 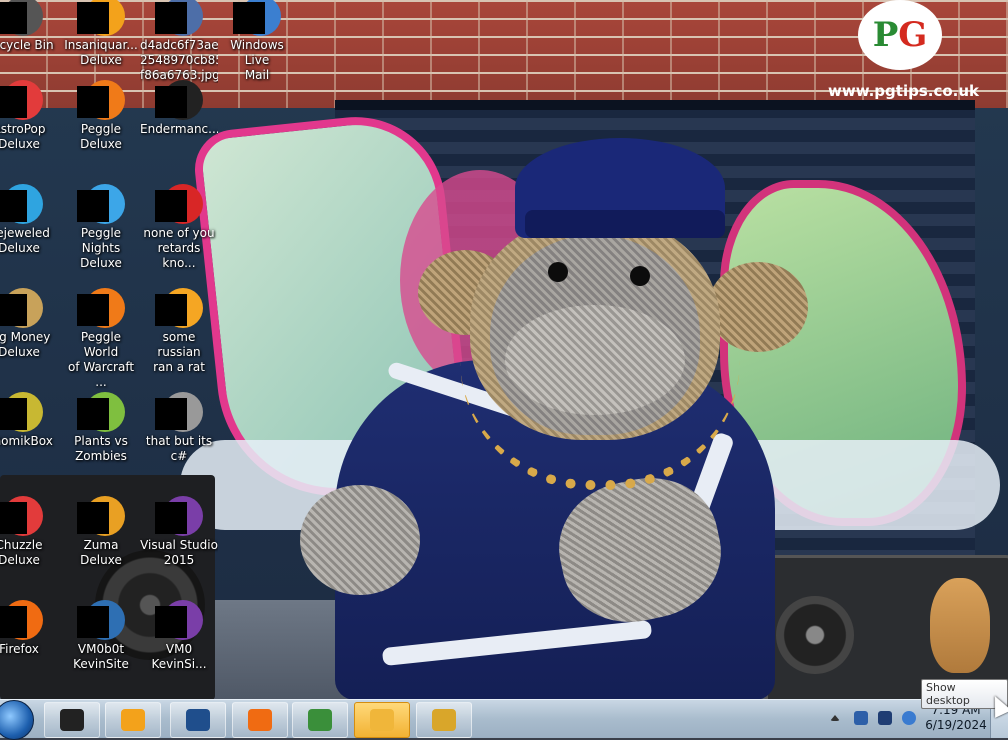 I want to click on desktop-icon-label: Recycle Bin, so click(x=27, y=45).